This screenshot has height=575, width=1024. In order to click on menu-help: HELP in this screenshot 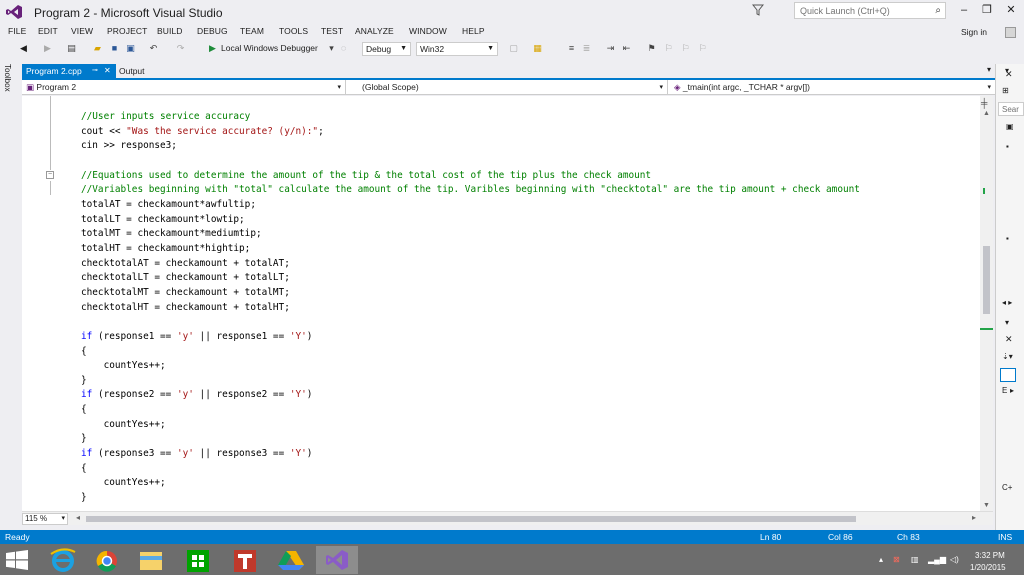, I will do `click(473, 31)`.